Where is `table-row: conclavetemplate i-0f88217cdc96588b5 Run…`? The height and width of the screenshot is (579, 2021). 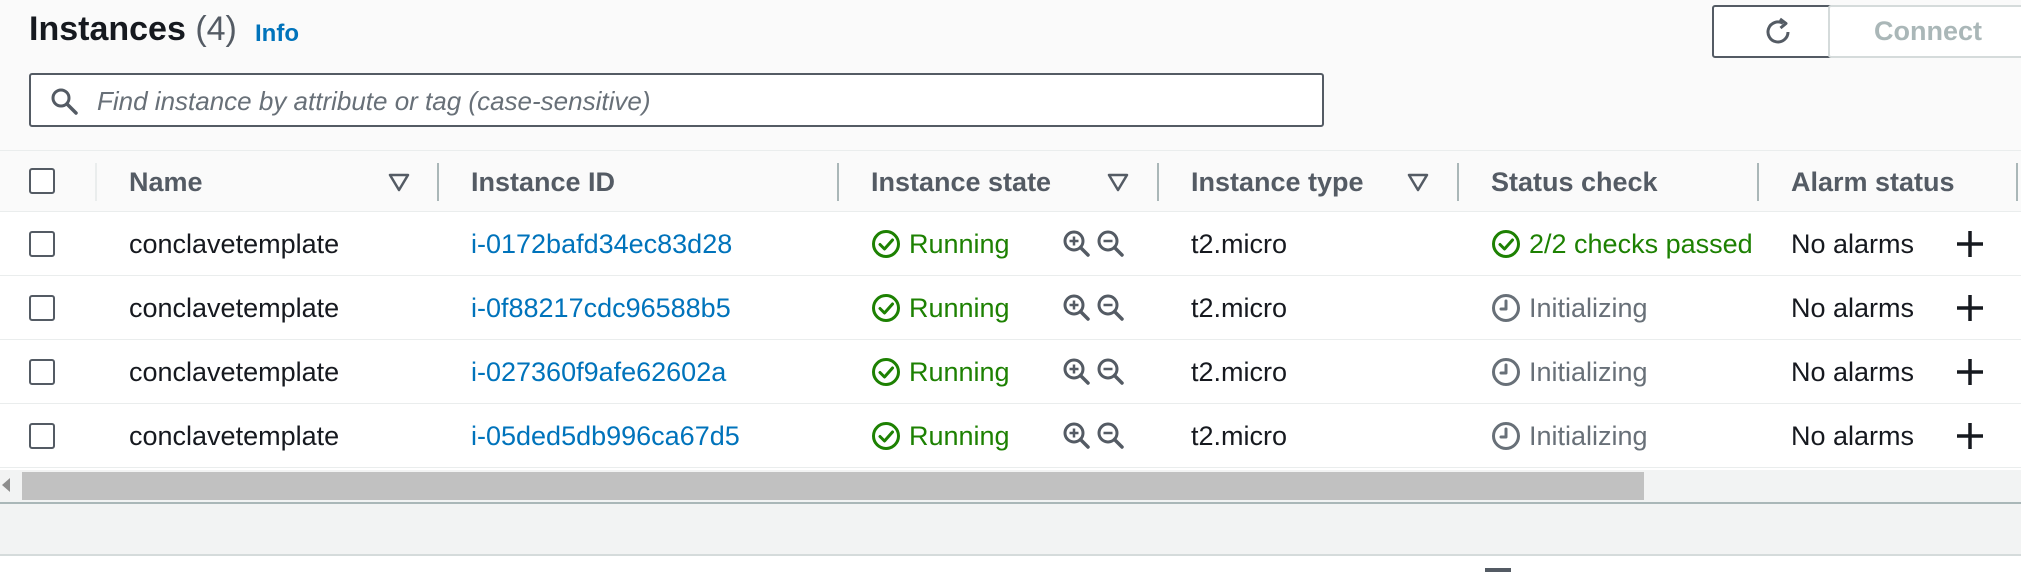
table-row: conclavetemplate i-0f88217cdc96588b5 Run… is located at coordinates (1010, 308).